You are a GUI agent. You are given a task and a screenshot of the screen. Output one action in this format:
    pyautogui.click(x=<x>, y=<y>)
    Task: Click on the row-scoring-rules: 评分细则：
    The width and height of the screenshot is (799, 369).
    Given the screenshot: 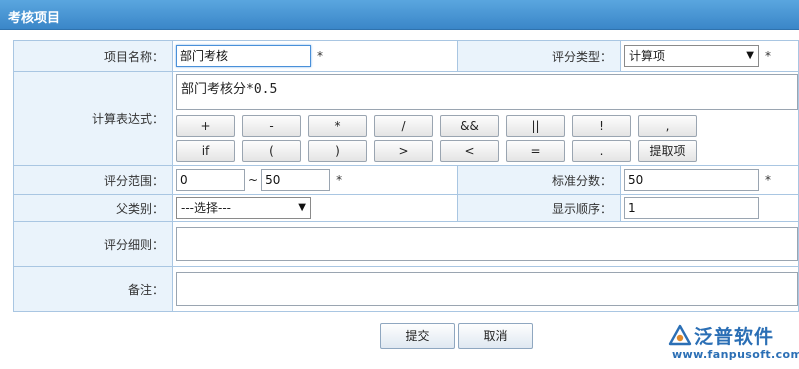 What is the action you would take?
    pyautogui.click(x=406, y=244)
    